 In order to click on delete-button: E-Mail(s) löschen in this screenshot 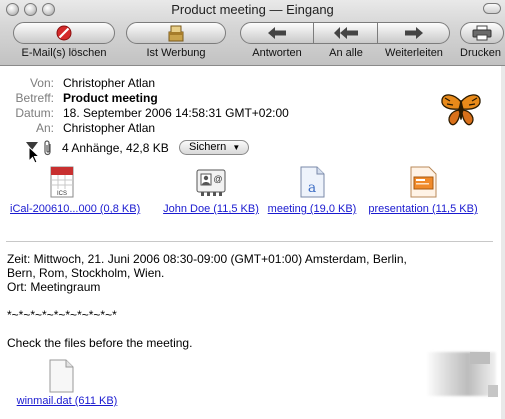, I will do `click(64, 43)`.